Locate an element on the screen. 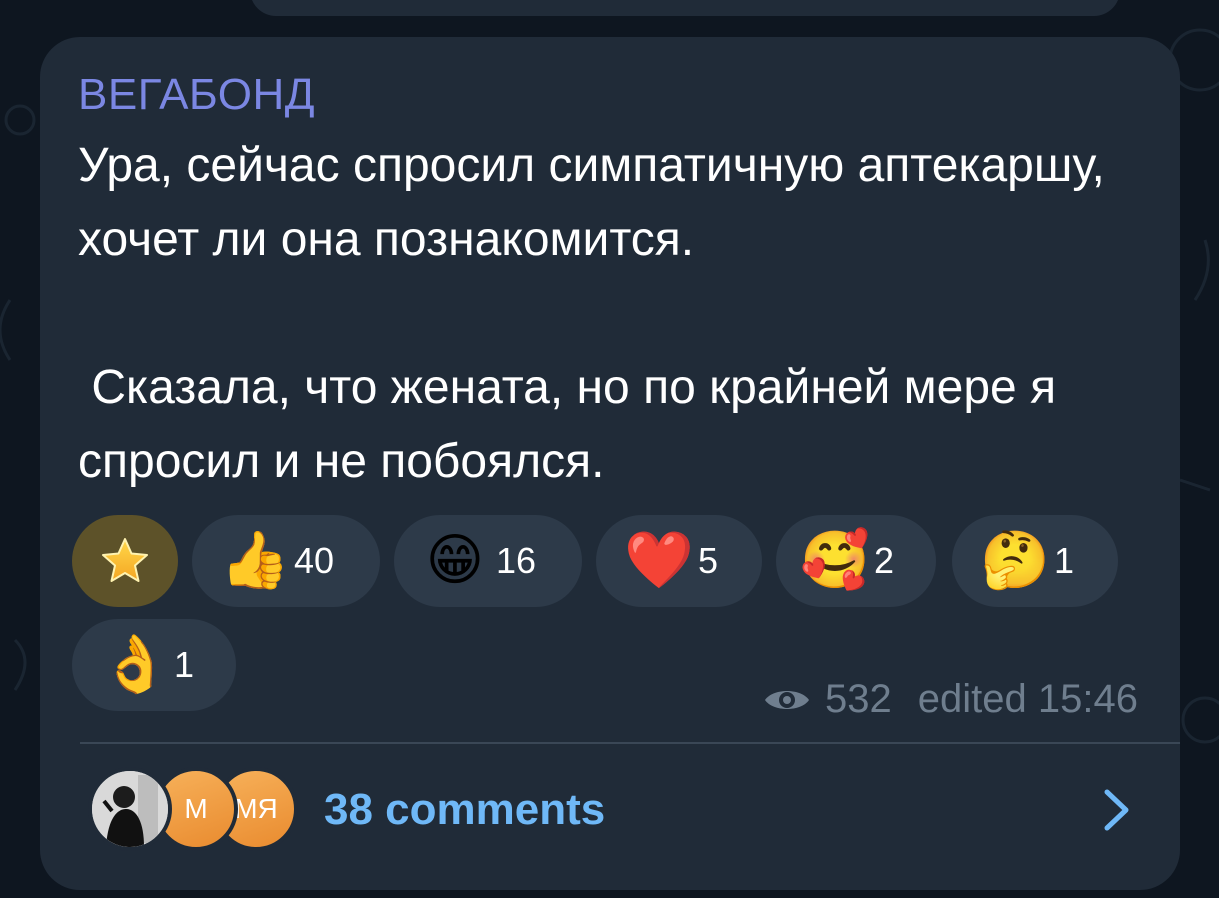  reaction-ok-hand: 👌 1 is located at coordinates (154, 665).